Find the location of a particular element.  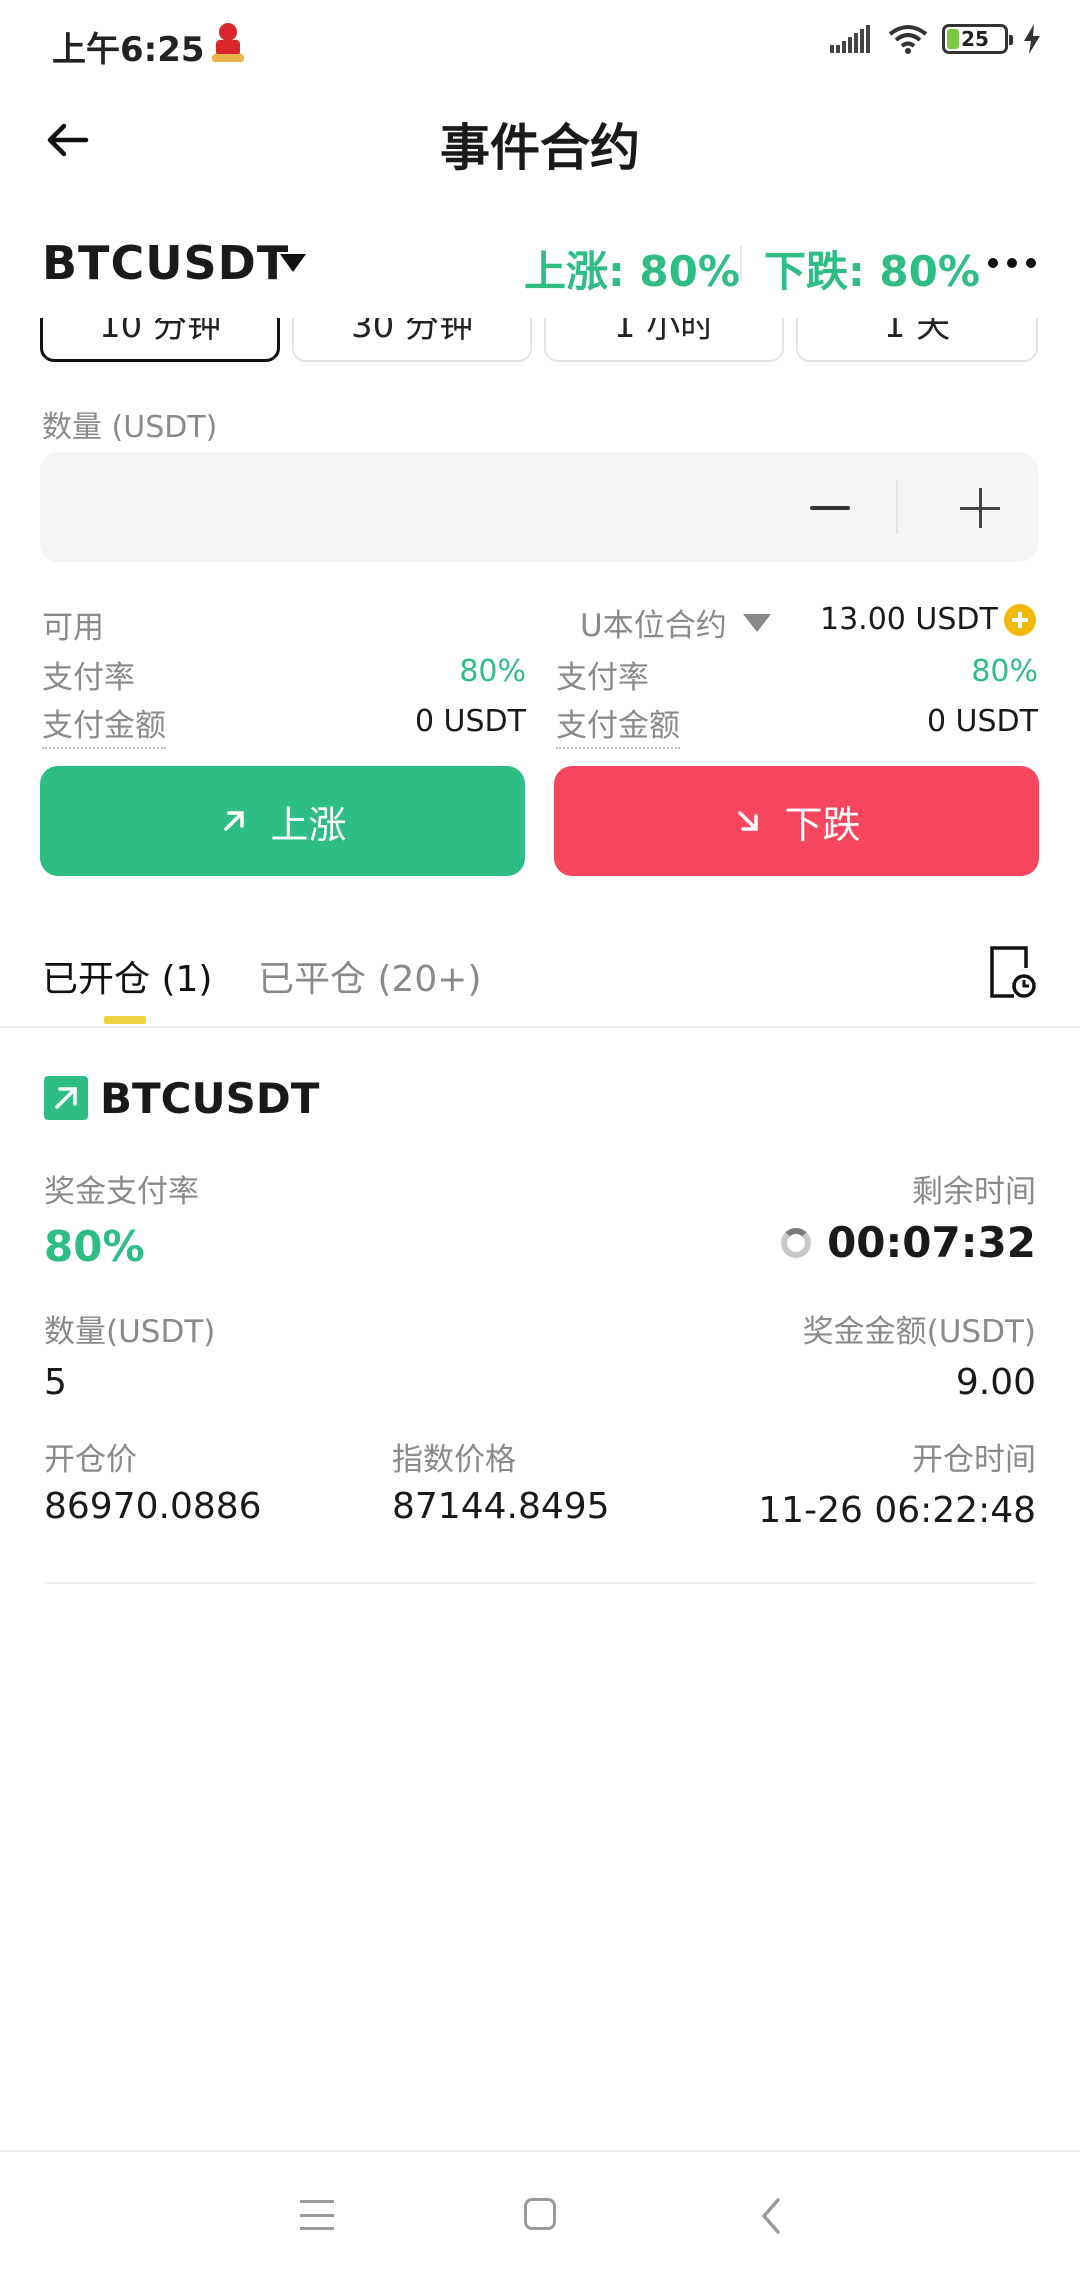

tab-divider is located at coordinates (540, 1027).